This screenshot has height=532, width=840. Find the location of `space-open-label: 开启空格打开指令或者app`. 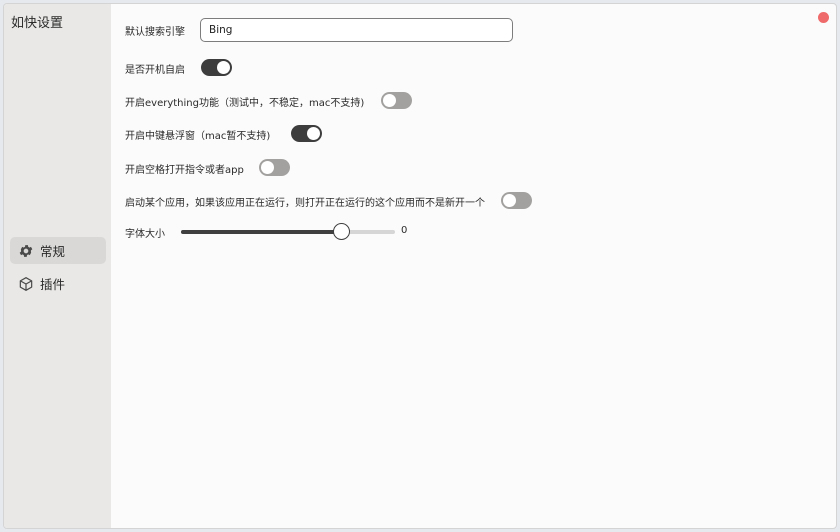

space-open-label: 开启空格打开指令或者app is located at coordinates (184, 170).